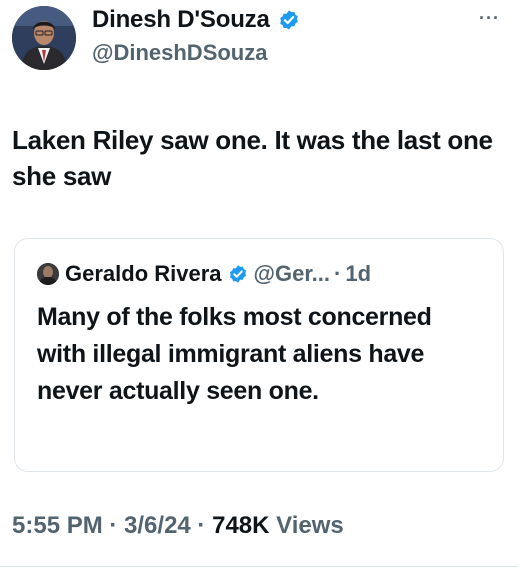 The width and height of the screenshot is (518, 571). I want to click on views-label: Views, so click(306, 525).